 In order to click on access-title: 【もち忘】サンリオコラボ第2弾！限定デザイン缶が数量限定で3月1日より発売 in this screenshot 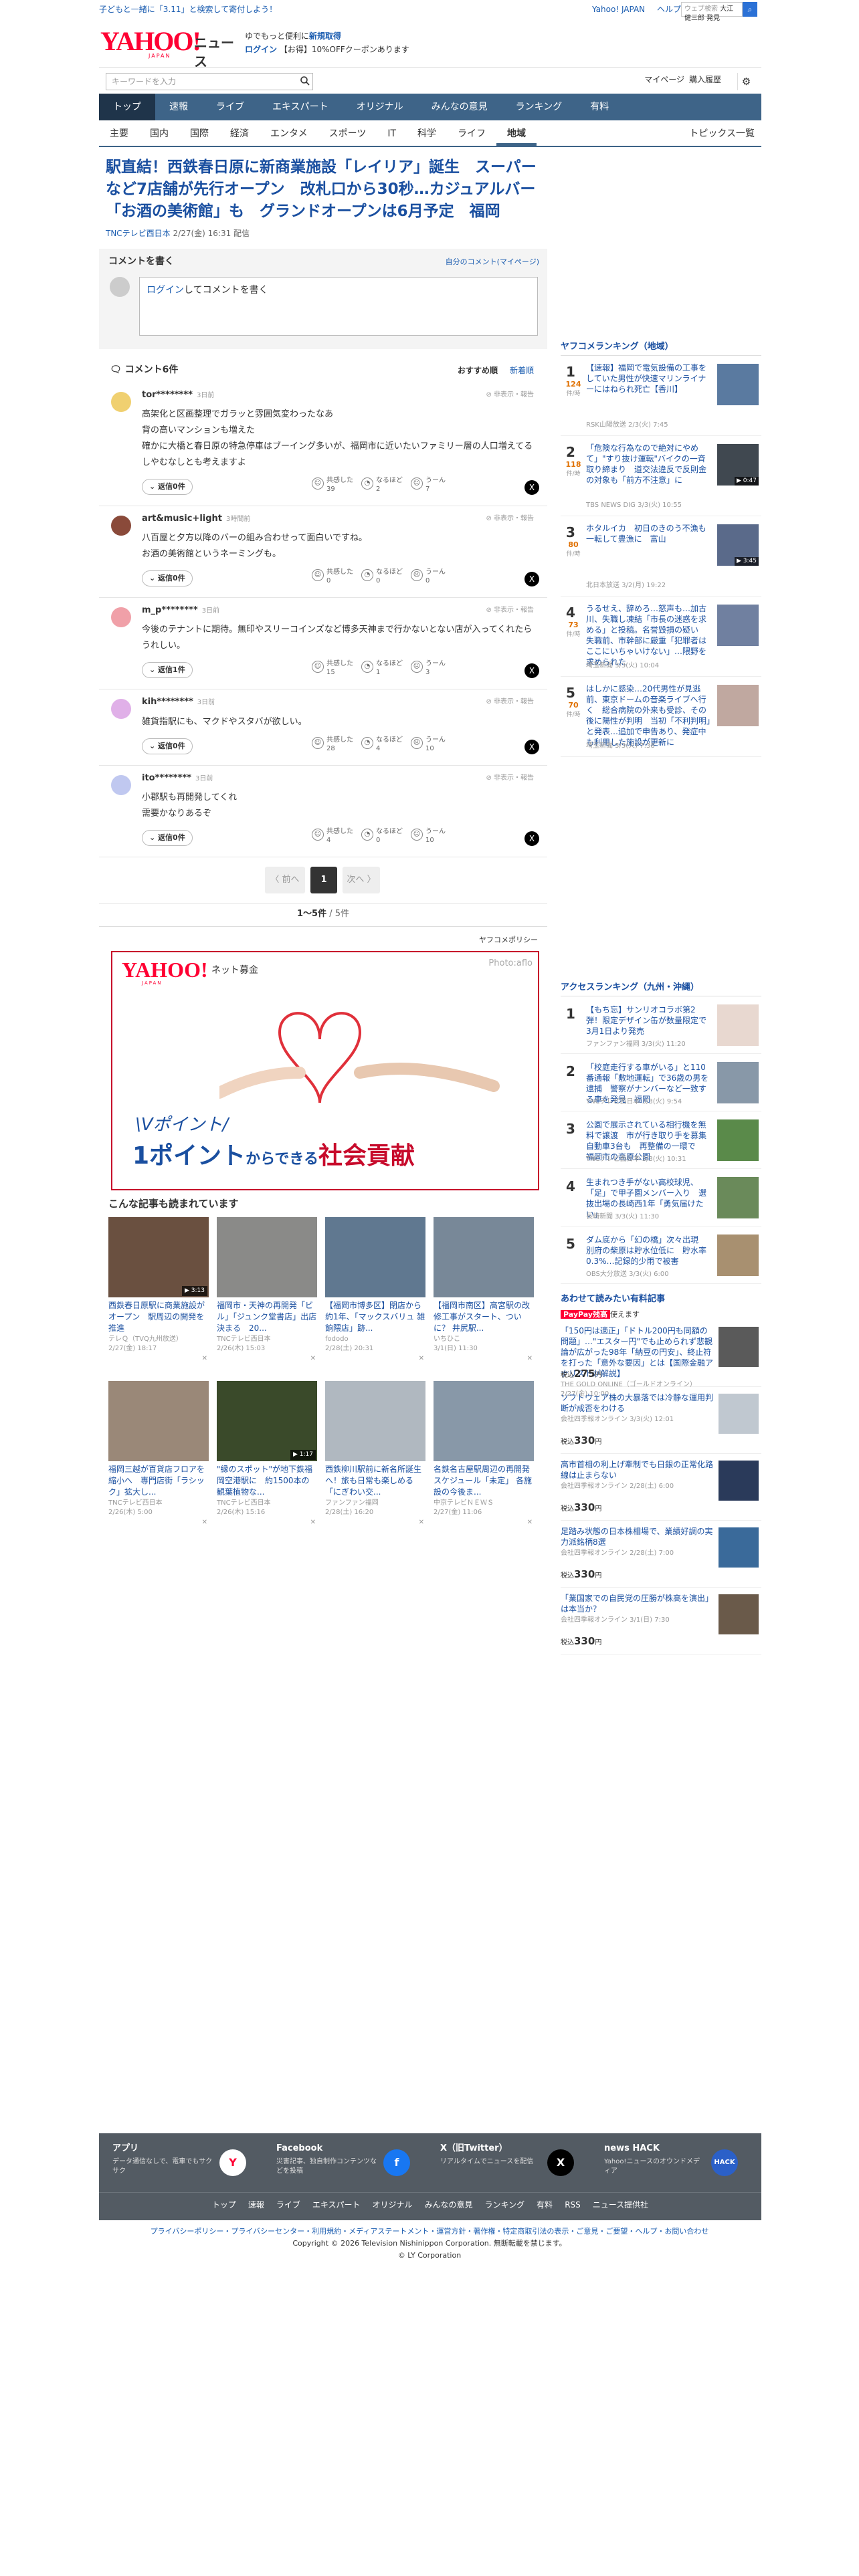, I will do `click(648, 1020)`.